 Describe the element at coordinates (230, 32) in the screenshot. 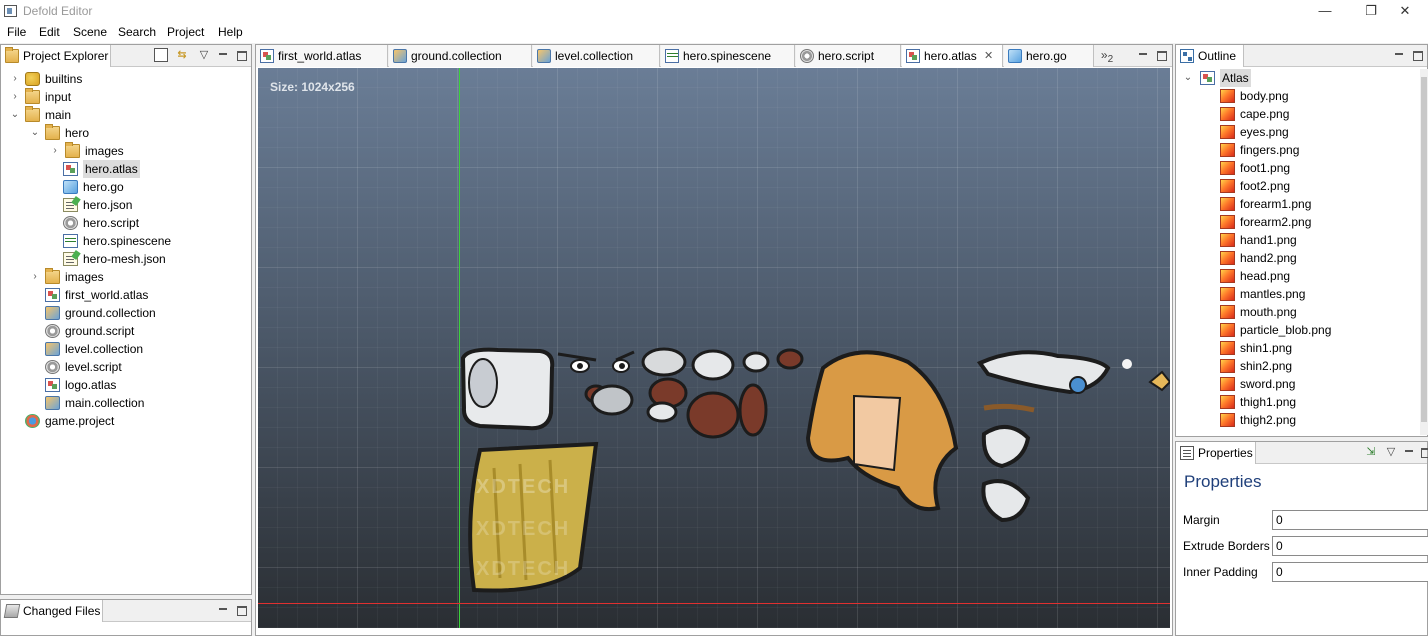

I see `menu-help: Help` at that location.